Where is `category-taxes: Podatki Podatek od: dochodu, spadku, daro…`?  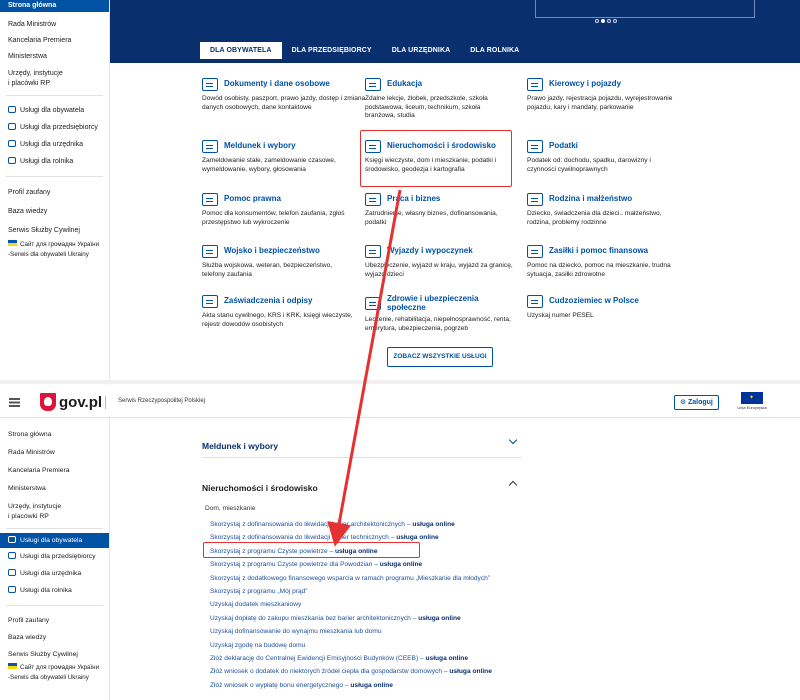 category-taxes: Podatki Podatek od: dochodu, spadku, daro… is located at coordinates (602, 157).